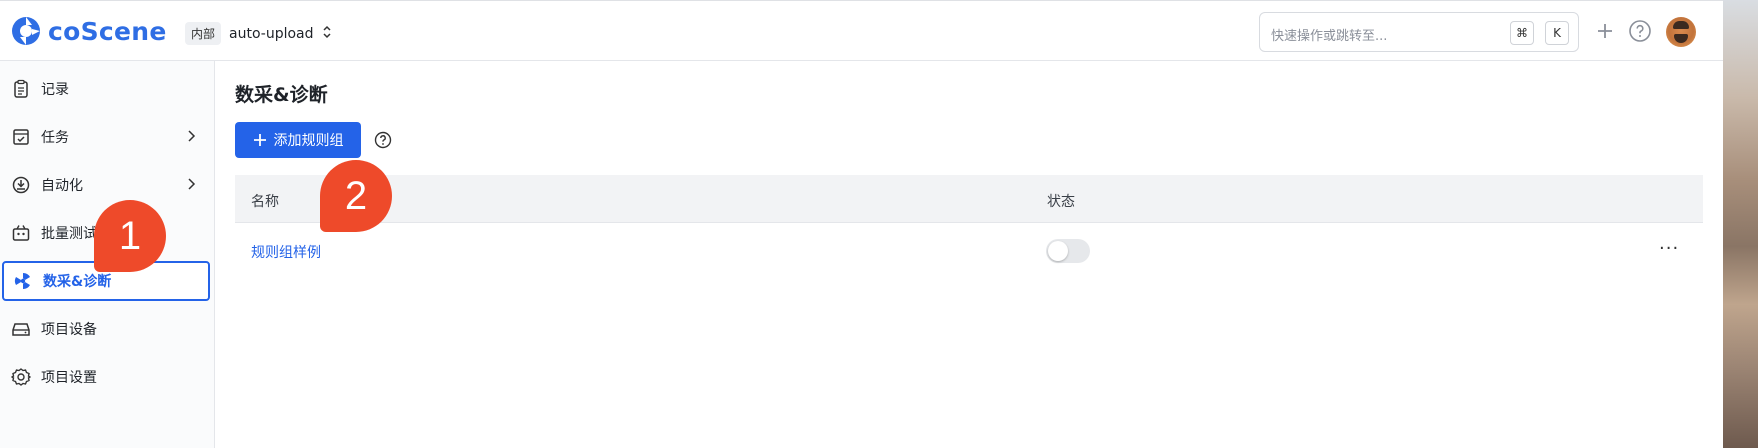  Describe the element at coordinates (1058, 251) in the screenshot. I see `toggle-knob` at that location.